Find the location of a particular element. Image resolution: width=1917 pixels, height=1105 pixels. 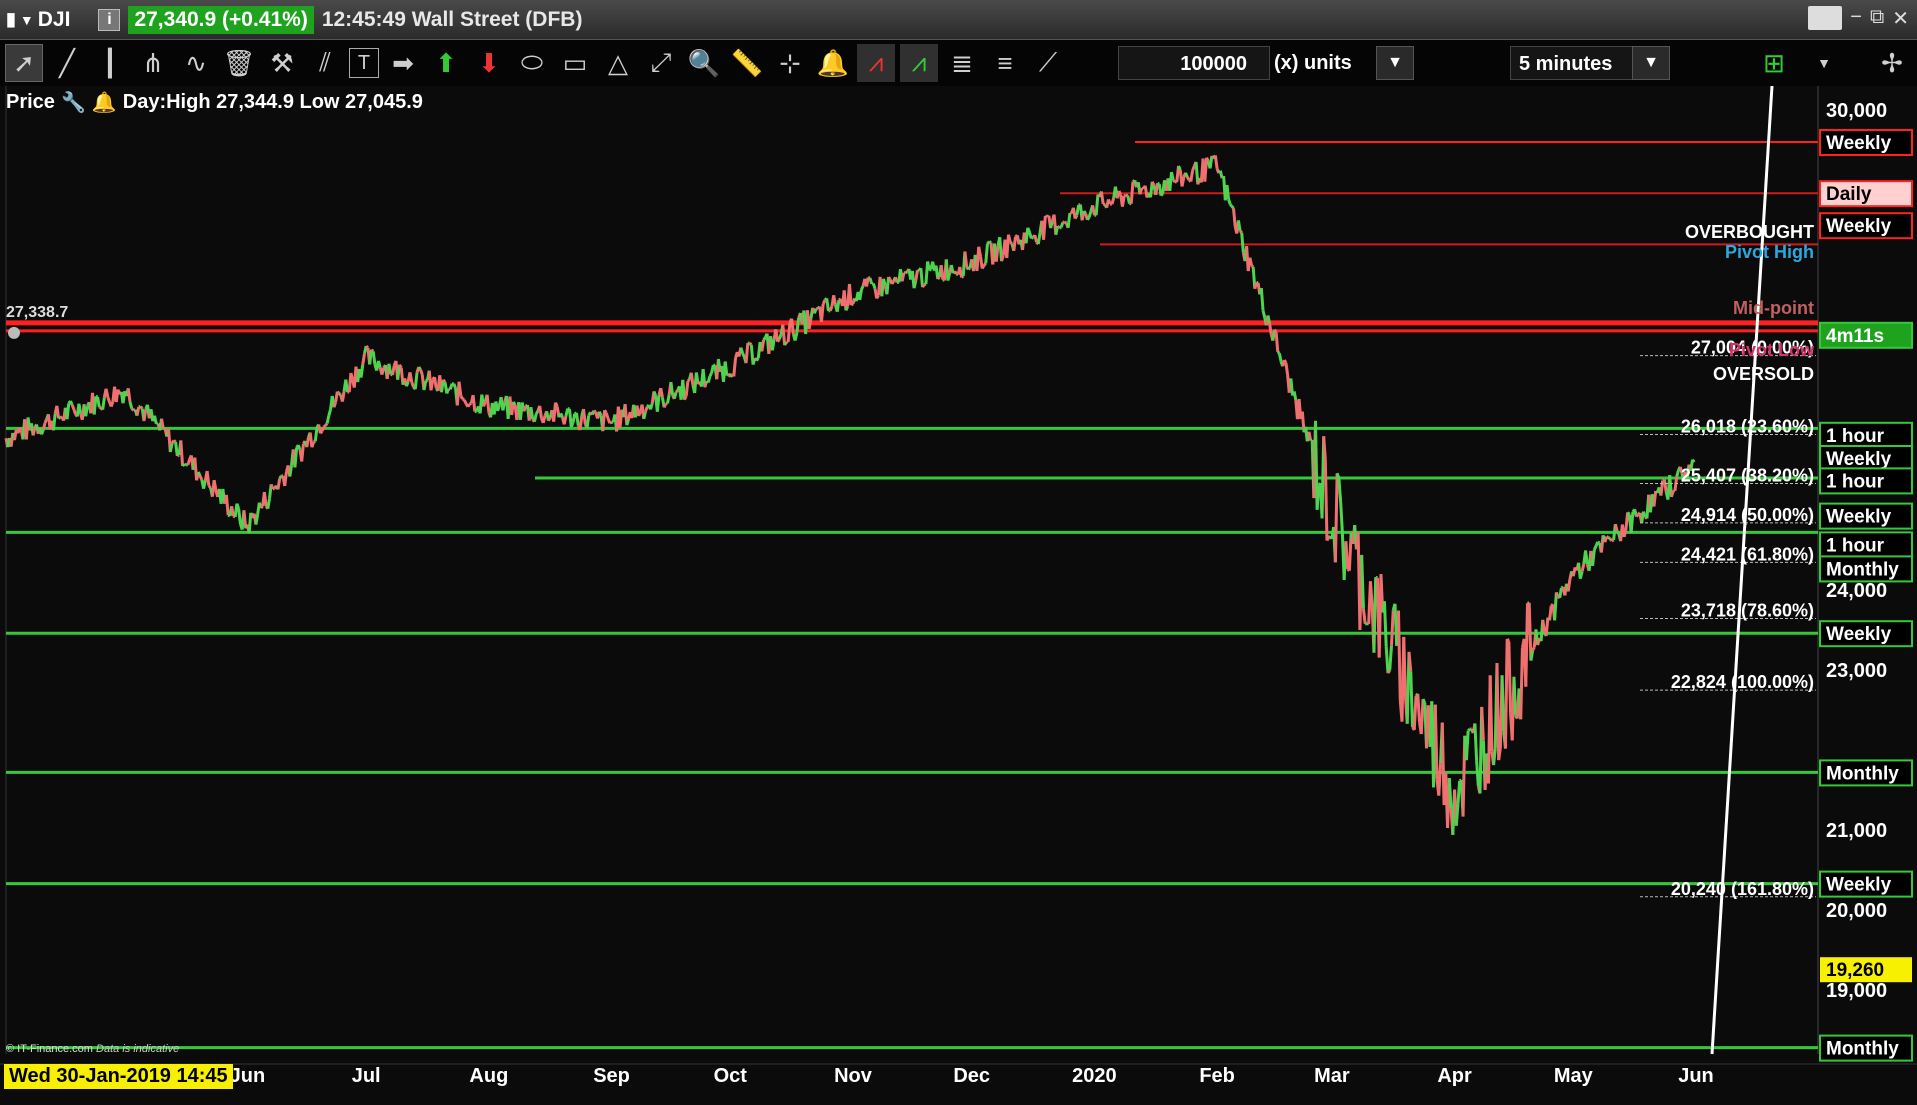

ellipse-icon: ⬭ is located at coordinates (532, 63).